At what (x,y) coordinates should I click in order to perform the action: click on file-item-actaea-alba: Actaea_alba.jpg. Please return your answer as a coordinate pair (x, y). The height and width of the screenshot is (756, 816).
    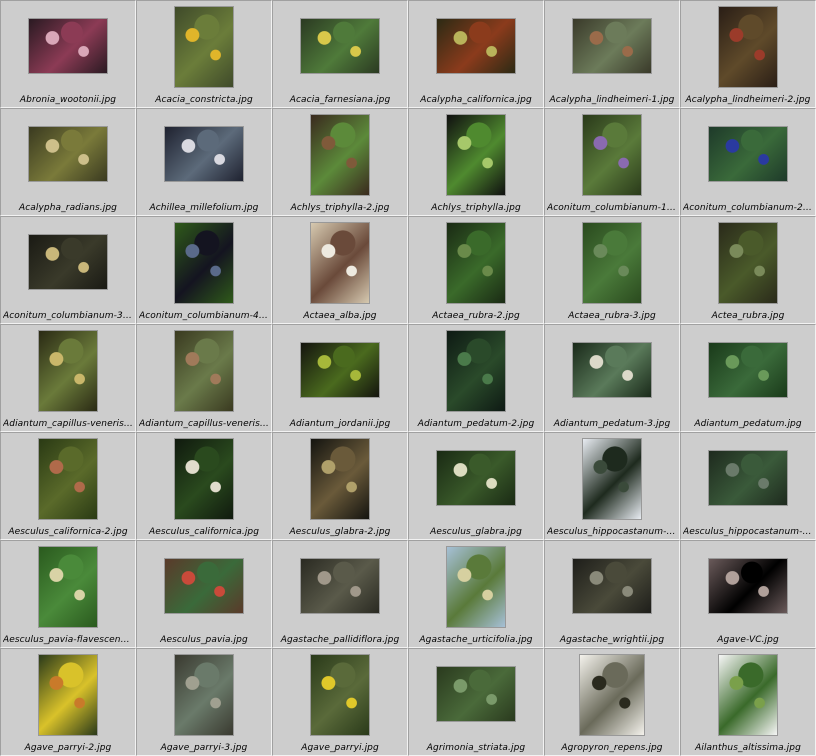
    Looking at the image, I should click on (340, 270).